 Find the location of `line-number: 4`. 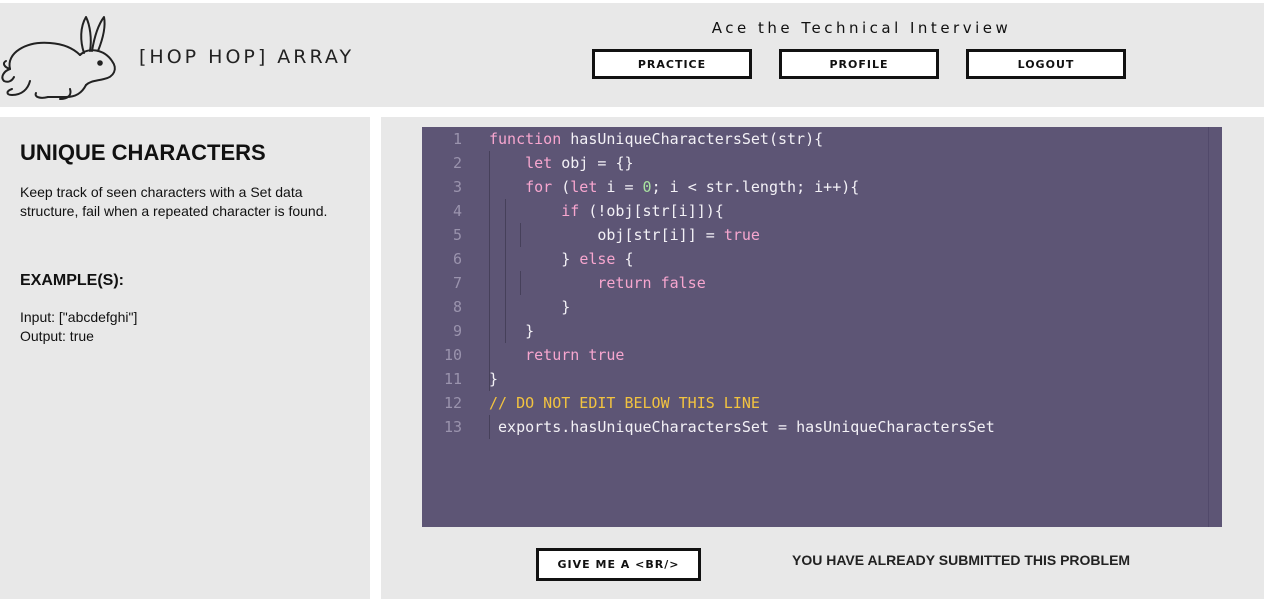

line-number: 4 is located at coordinates (457, 211).